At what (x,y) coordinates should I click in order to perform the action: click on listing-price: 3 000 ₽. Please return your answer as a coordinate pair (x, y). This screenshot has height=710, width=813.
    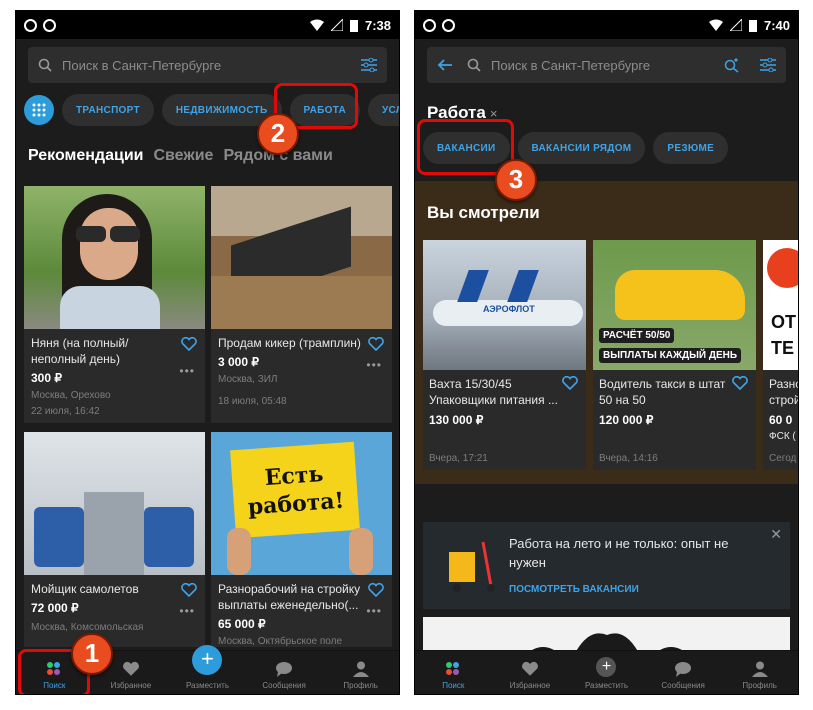
    Looking at the image, I should click on (238, 362).